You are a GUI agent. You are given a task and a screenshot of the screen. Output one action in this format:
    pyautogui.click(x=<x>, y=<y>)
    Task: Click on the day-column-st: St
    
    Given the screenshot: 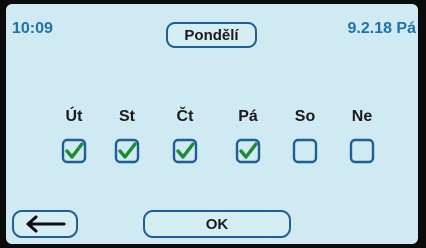 What is the action you would take?
    pyautogui.click(x=127, y=136)
    